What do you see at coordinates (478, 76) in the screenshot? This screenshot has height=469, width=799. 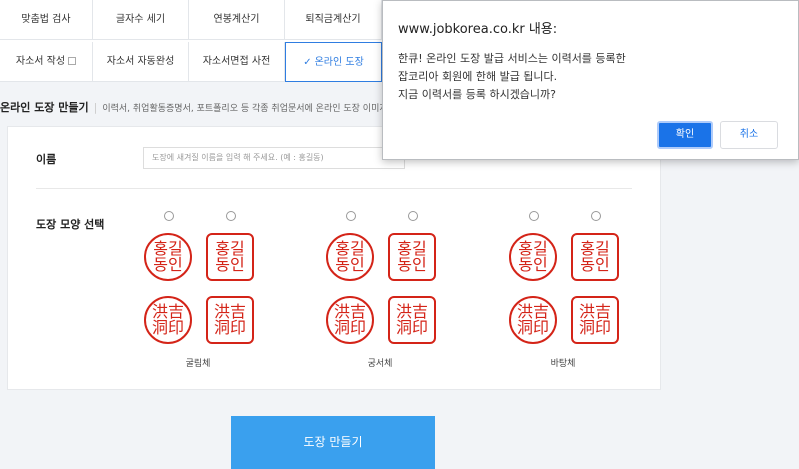 I see `dialog-message-line: 잡코리아 회원에 한해 발급 됩니다.` at bounding box center [478, 76].